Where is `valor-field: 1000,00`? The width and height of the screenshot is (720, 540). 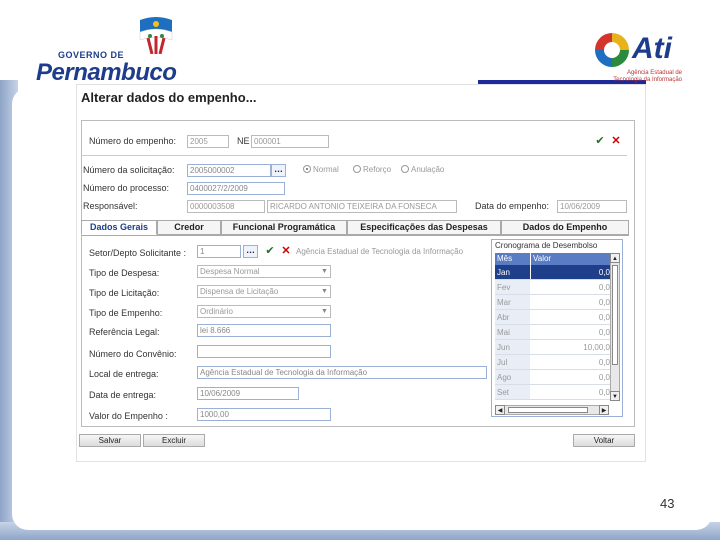 valor-field: 1000,00 is located at coordinates (264, 414).